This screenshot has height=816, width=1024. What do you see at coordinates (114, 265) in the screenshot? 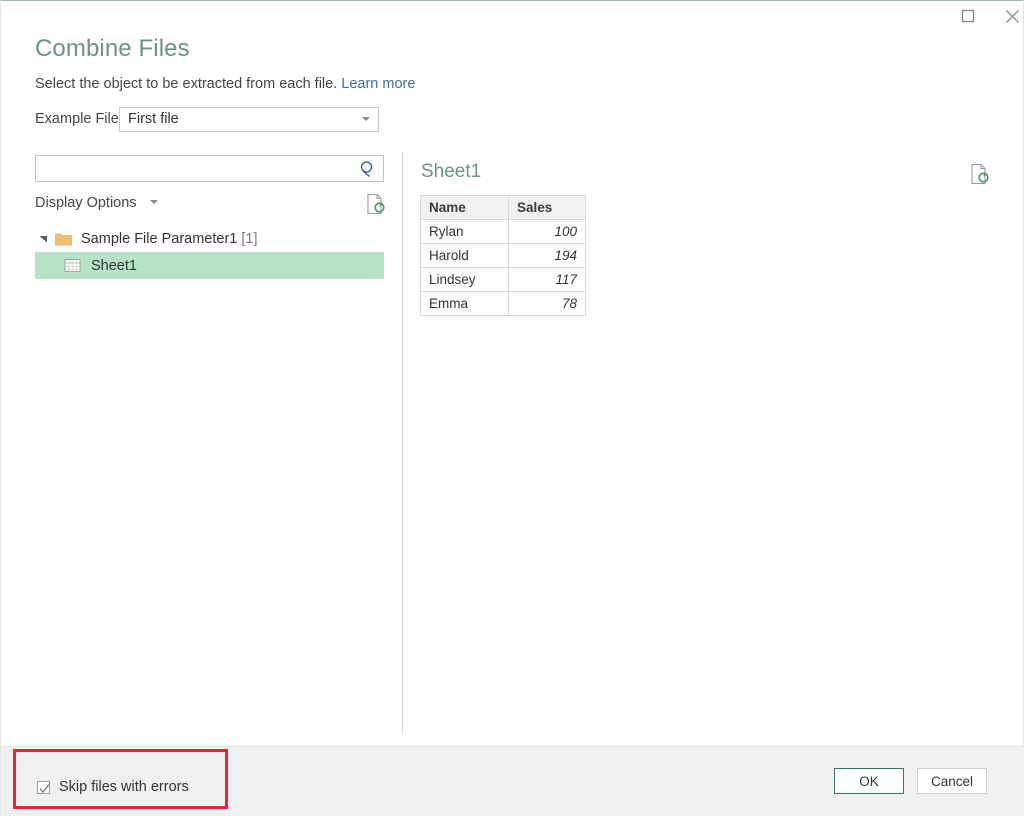
I see `tree-node-sheet1-label: Sheet1` at bounding box center [114, 265].